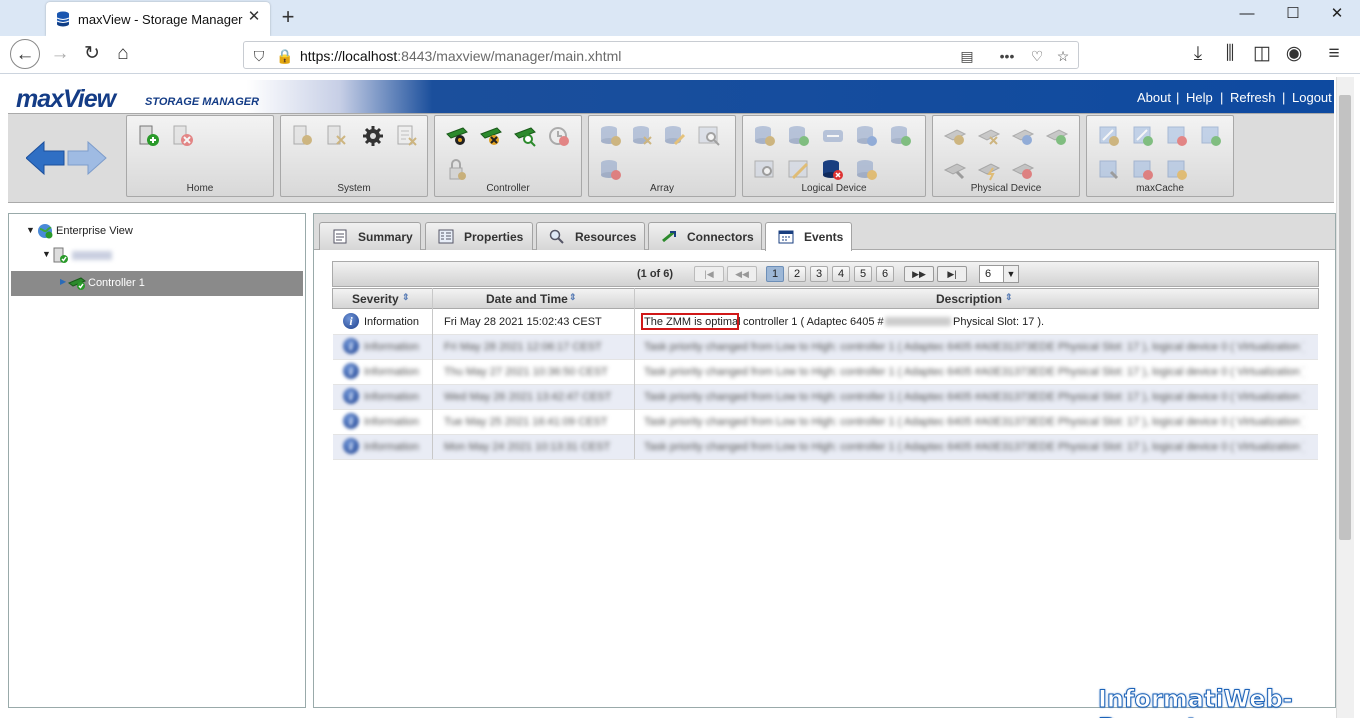 Image resolution: width=1360 pixels, height=718 pixels. What do you see at coordinates (819, 274) in the screenshot?
I see `page-3-button: 3` at bounding box center [819, 274].